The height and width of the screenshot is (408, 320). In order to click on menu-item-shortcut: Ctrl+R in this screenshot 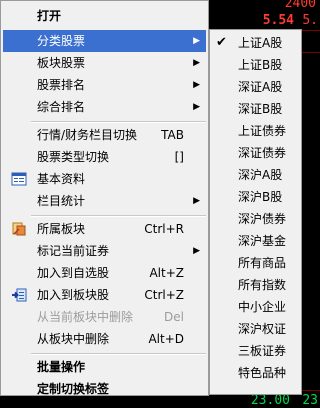, I will do `click(164, 229)`.